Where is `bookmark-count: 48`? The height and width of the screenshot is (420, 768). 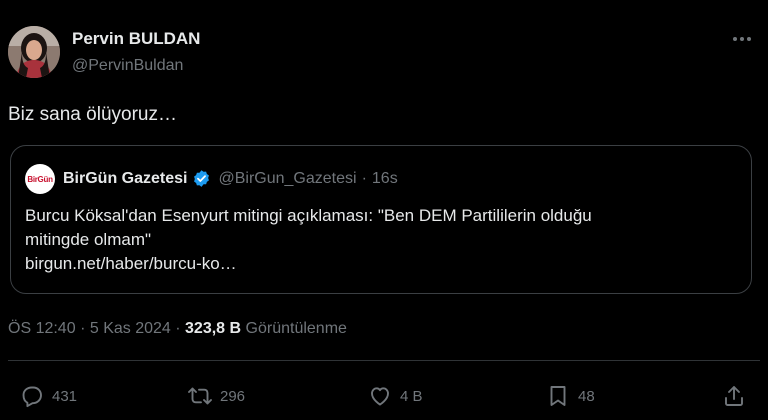 bookmark-count: 48 is located at coordinates (586, 396).